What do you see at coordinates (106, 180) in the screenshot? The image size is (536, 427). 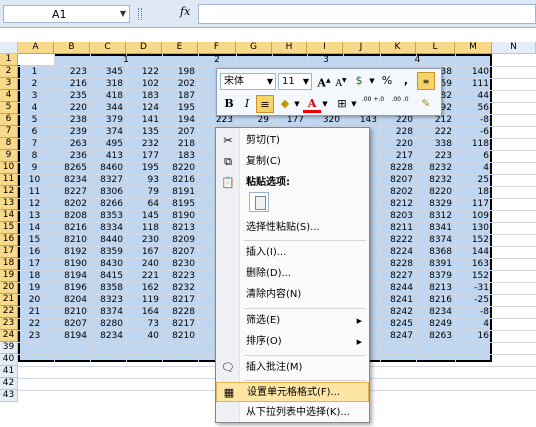 I see `table-cell: 8327` at bounding box center [106, 180].